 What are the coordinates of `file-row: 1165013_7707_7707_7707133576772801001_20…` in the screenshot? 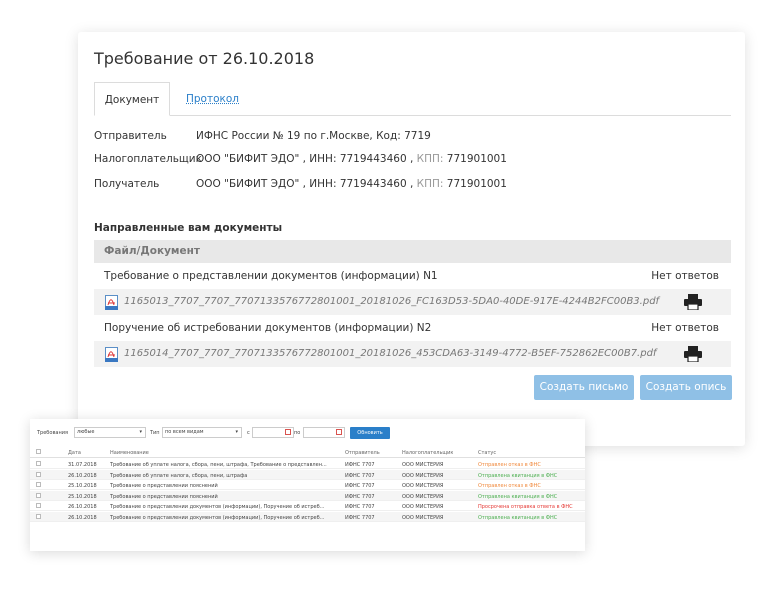 It's located at (412, 302).